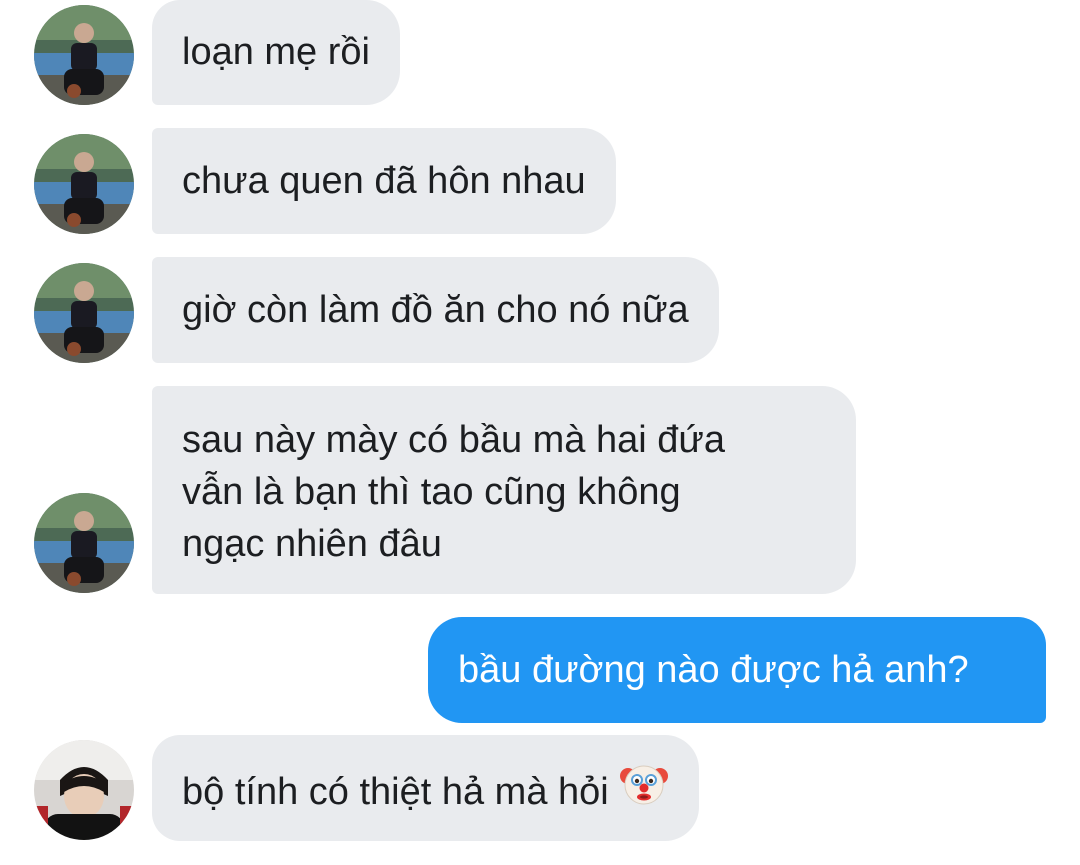 The width and height of the screenshot is (1080, 865). I want to click on message-bubble: giờ còn làm đồ ăn cho nó nữa, so click(435, 310).